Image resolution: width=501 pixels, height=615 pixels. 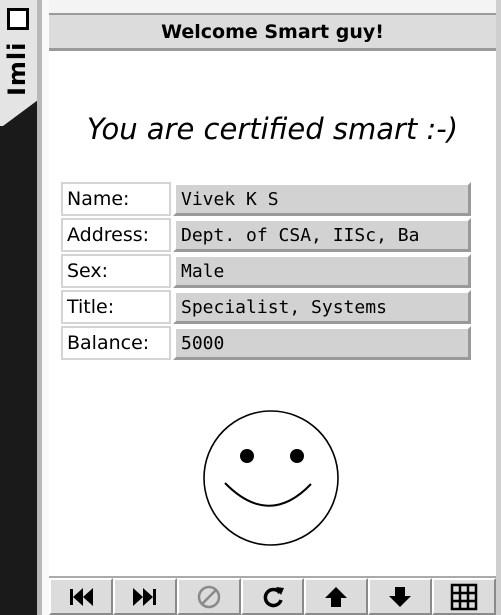 I want to click on name-value: Vivek K S, so click(x=230, y=199).